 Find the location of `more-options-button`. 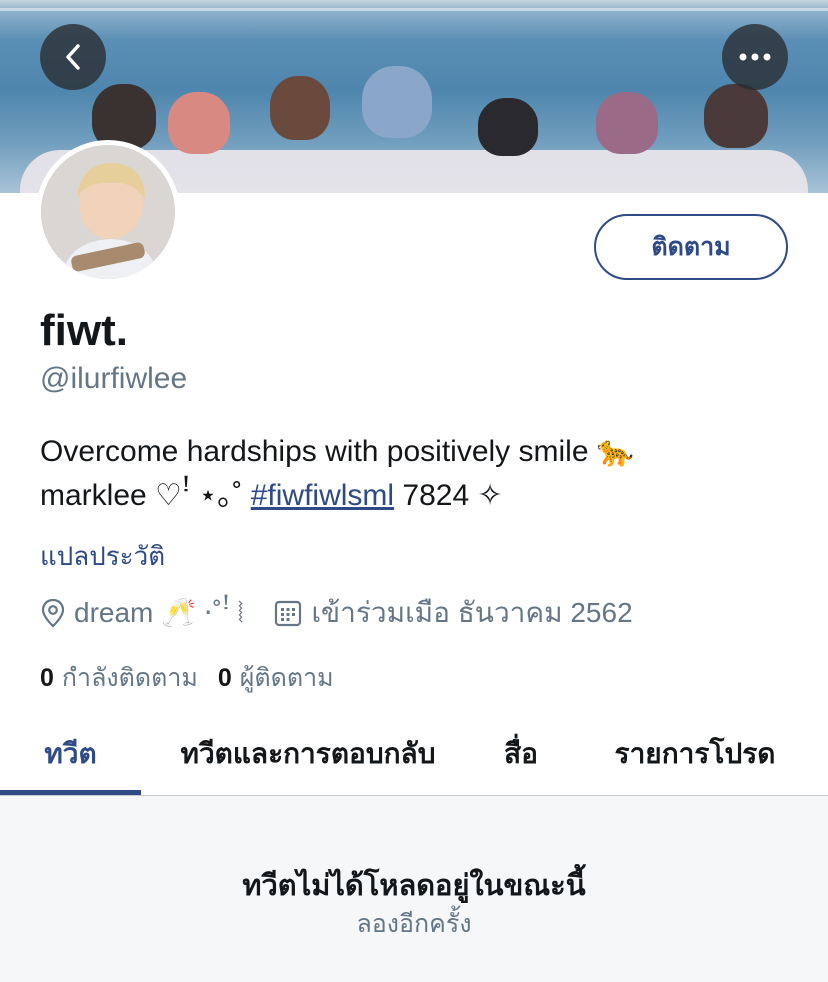

more-options-button is located at coordinates (755, 57).